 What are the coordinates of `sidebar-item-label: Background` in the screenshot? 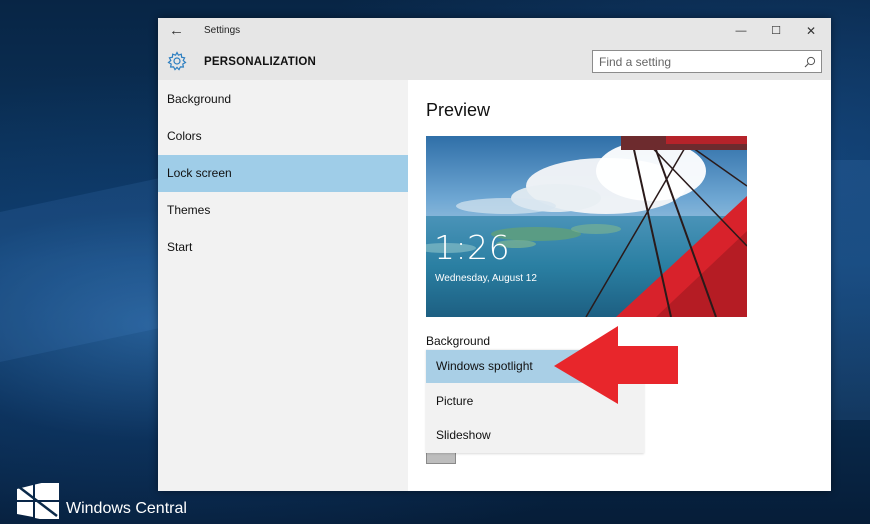 It's located at (199, 99).